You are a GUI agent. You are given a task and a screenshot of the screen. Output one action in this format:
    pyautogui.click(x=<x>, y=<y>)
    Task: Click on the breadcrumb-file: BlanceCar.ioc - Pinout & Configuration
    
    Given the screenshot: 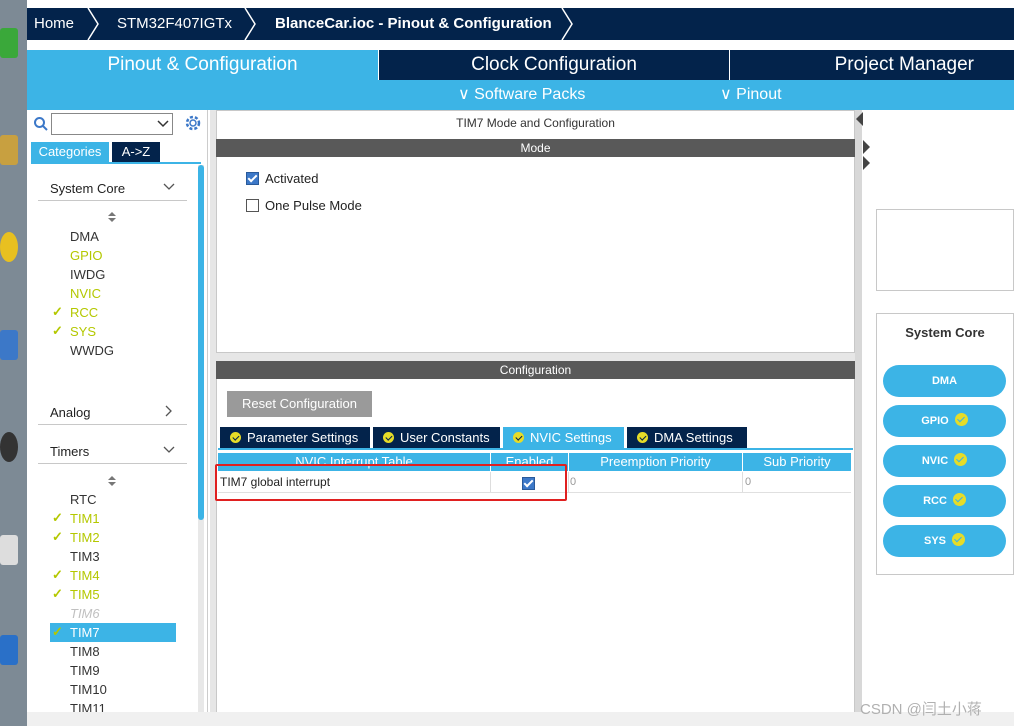 What is the action you would take?
    pyautogui.click(x=413, y=24)
    